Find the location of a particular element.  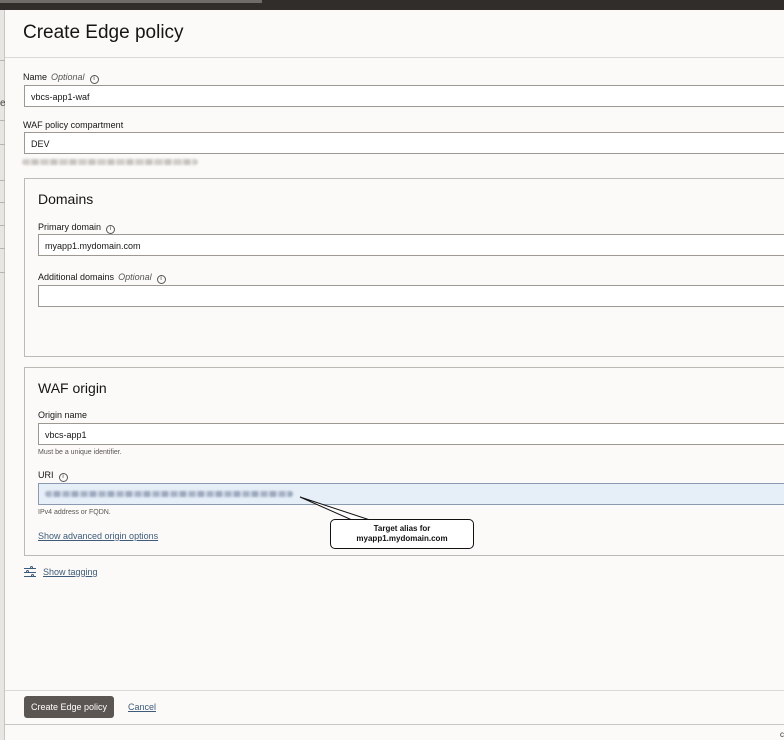

annotation-callout: Target alias for myapp1.mydomain.com is located at coordinates (402, 534).